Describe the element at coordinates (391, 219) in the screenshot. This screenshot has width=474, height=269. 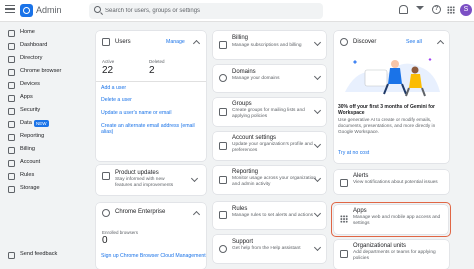
I see `apps-card-highlight` at that location.